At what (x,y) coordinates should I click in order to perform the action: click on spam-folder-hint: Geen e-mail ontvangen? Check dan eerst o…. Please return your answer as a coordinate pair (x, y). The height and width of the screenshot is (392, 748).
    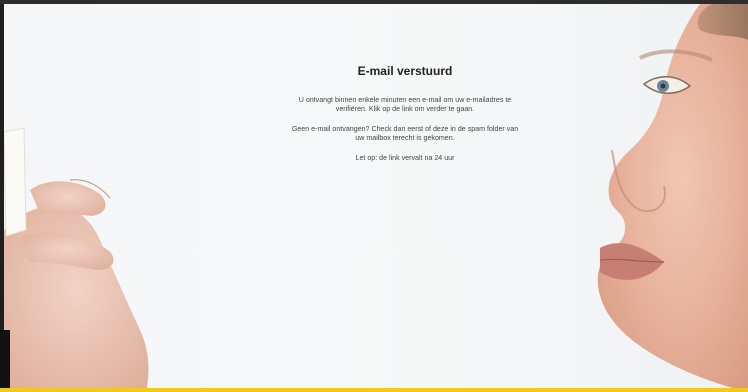
    Looking at the image, I should click on (405, 134).